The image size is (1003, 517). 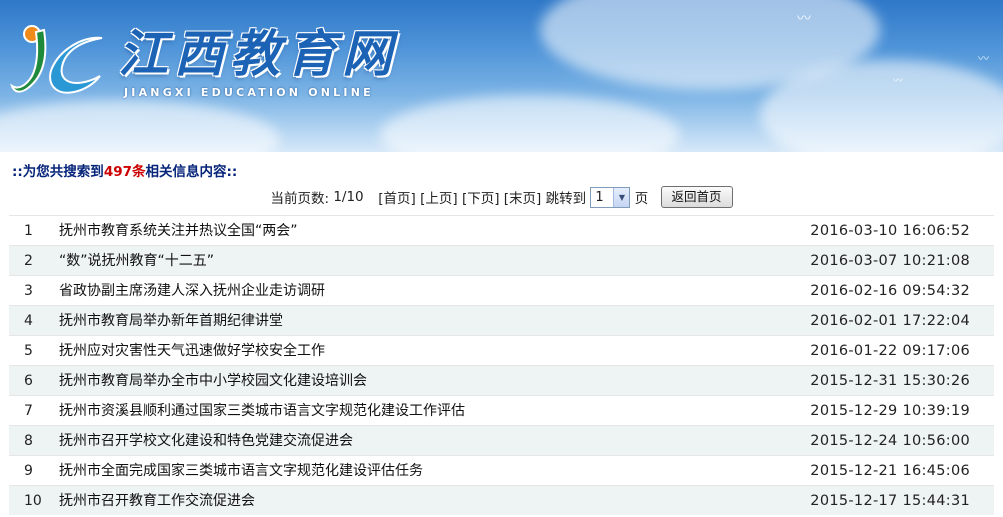 What do you see at coordinates (28, 441) in the screenshot?
I see `row-index: 8` at bounding box center [28, 441].